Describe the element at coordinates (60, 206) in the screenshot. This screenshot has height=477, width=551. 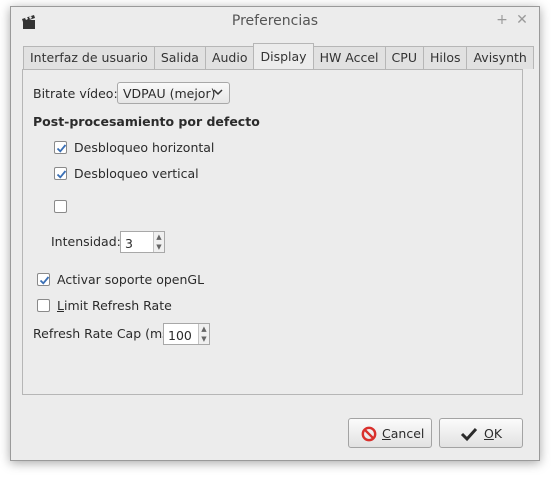
I see `unlabeled-checkbox` at that location.